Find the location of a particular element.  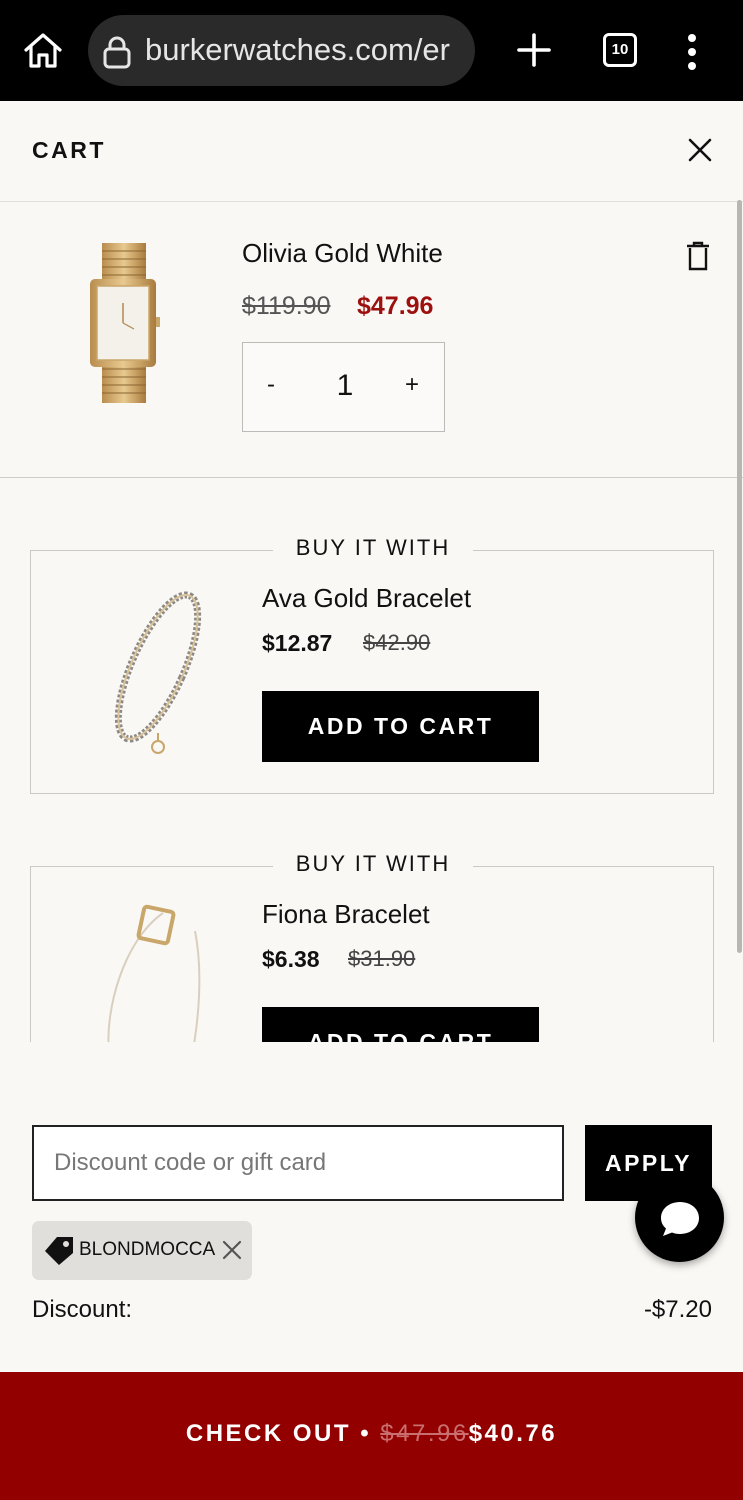

upsell-compare-price: $31.90 is located at coordinates (382, 958).